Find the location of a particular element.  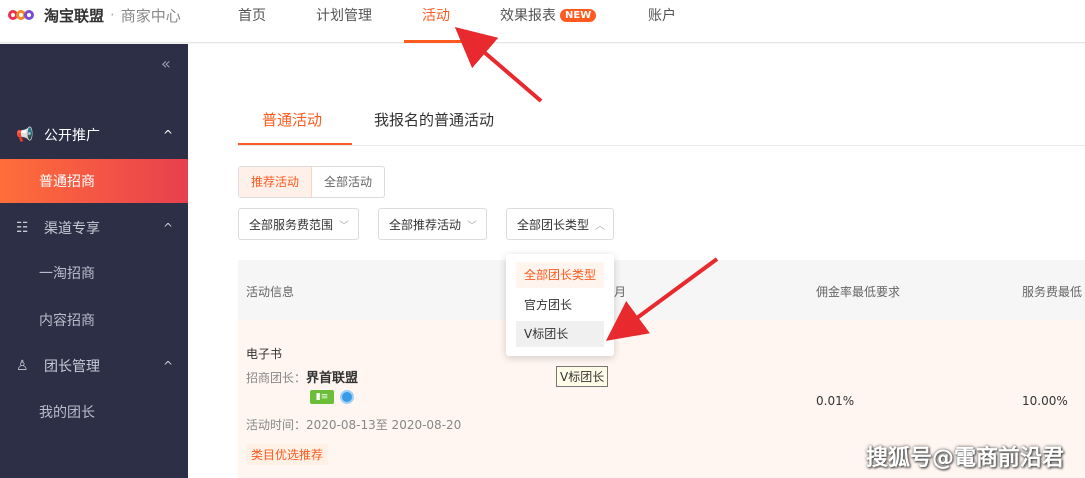

sitemap-icon: ☷ is located at coordinates (22, 228).